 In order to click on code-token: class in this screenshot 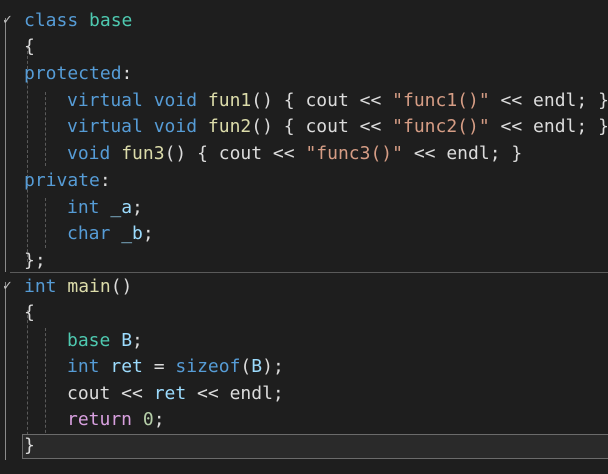, I will do `click(51, 20)`.